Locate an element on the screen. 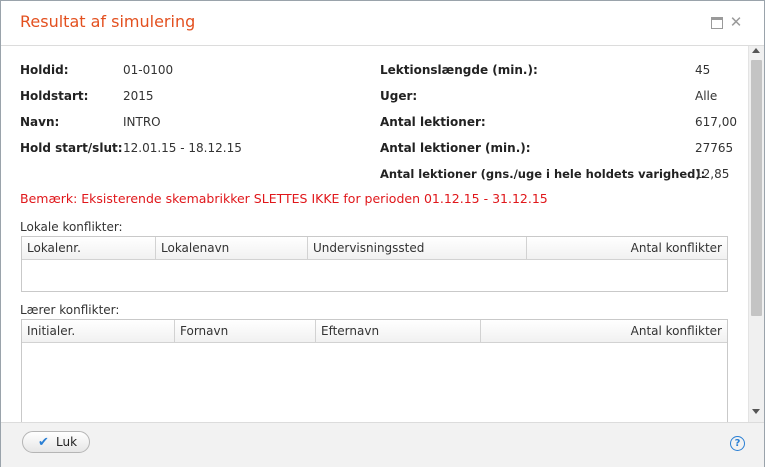  info-value-holdstart: 2015 is located at coordinates (138, 96).